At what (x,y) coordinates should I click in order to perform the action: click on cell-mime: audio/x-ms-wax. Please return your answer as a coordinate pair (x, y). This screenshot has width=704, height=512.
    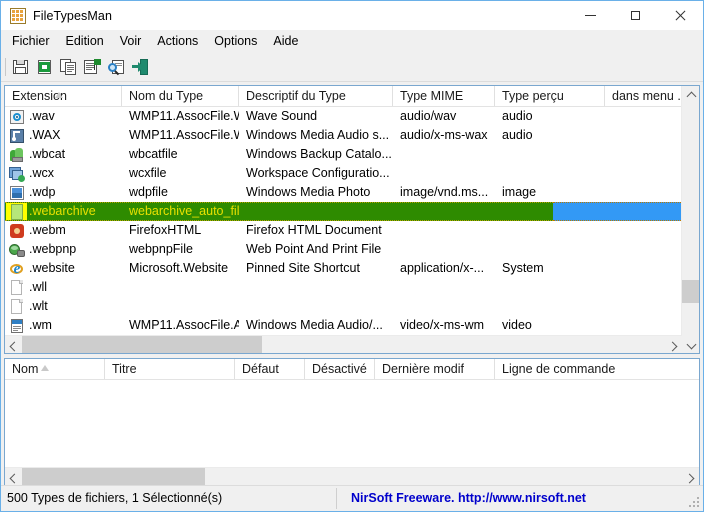
    Looking at the image, I should click on (444, 135).